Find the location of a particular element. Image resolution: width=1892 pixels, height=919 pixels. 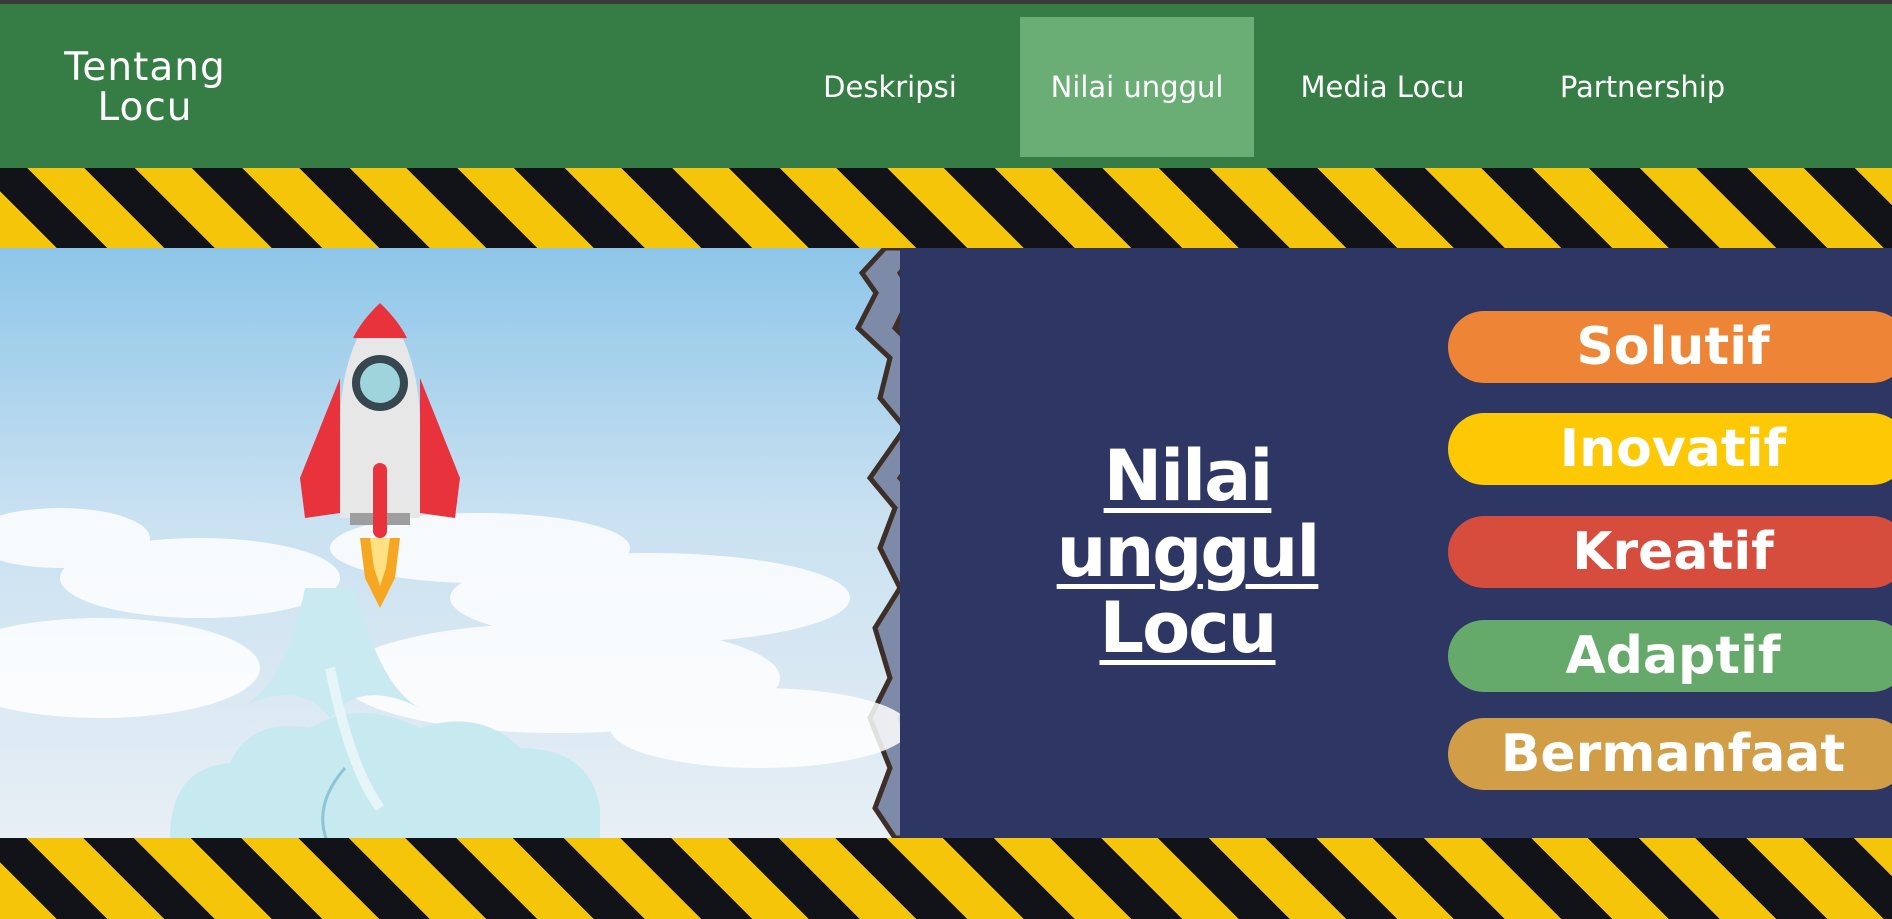

page-title: Nilai unggul Locu is located at coordinates (1187, 552).